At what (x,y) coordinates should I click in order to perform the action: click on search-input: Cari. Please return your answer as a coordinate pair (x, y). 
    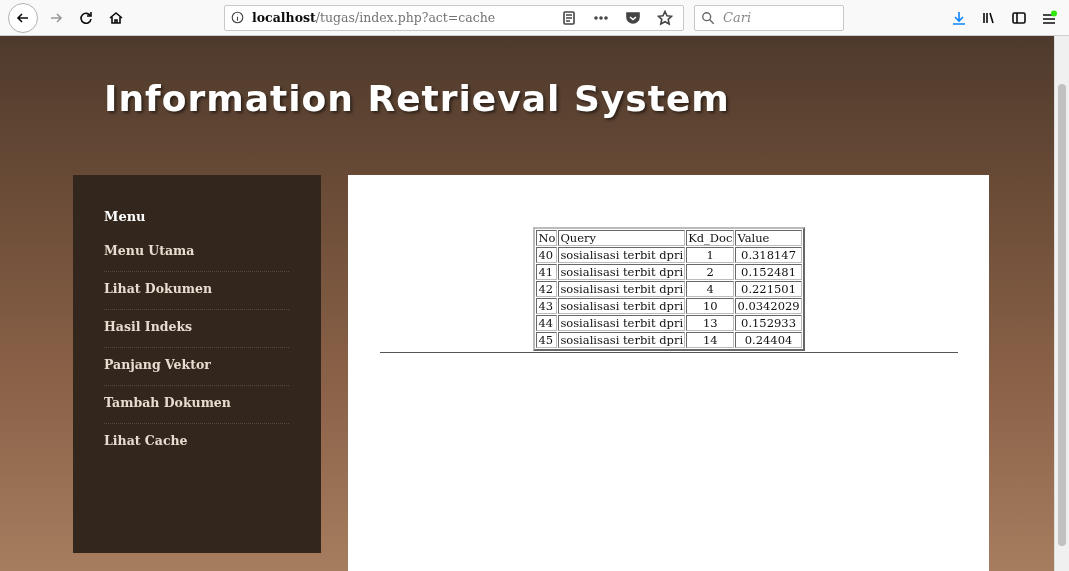
    Looking at the image, I should click on (773, 17).